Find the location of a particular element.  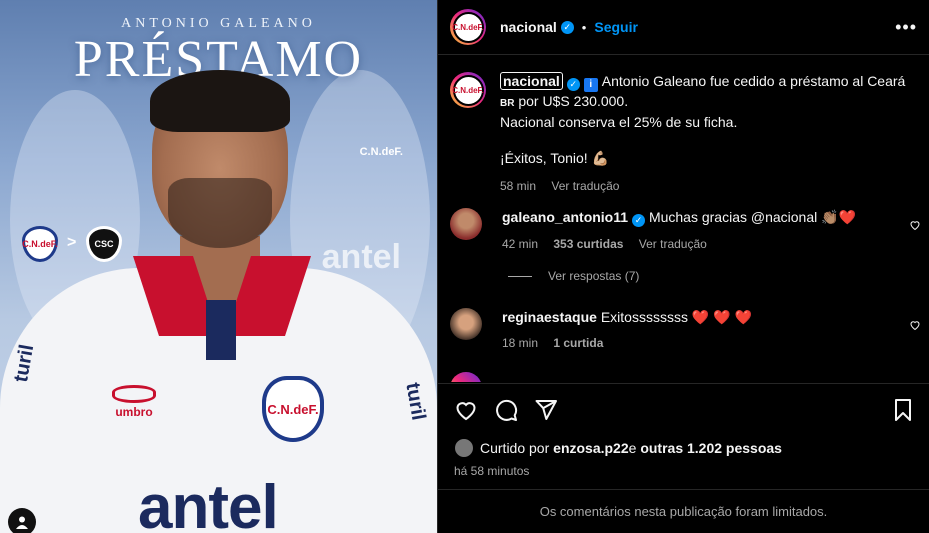

background-crest-text: C.N.deF. is located at coordinates (381, 152).